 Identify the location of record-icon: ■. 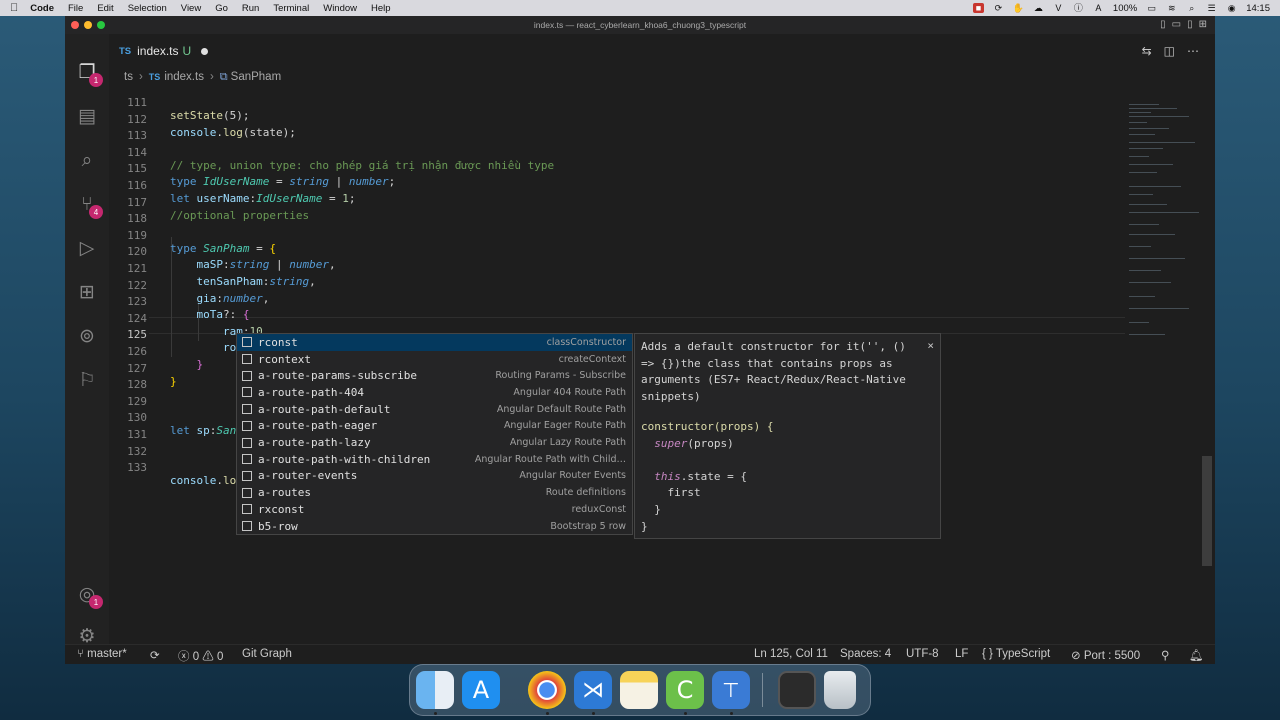
(978, 8).